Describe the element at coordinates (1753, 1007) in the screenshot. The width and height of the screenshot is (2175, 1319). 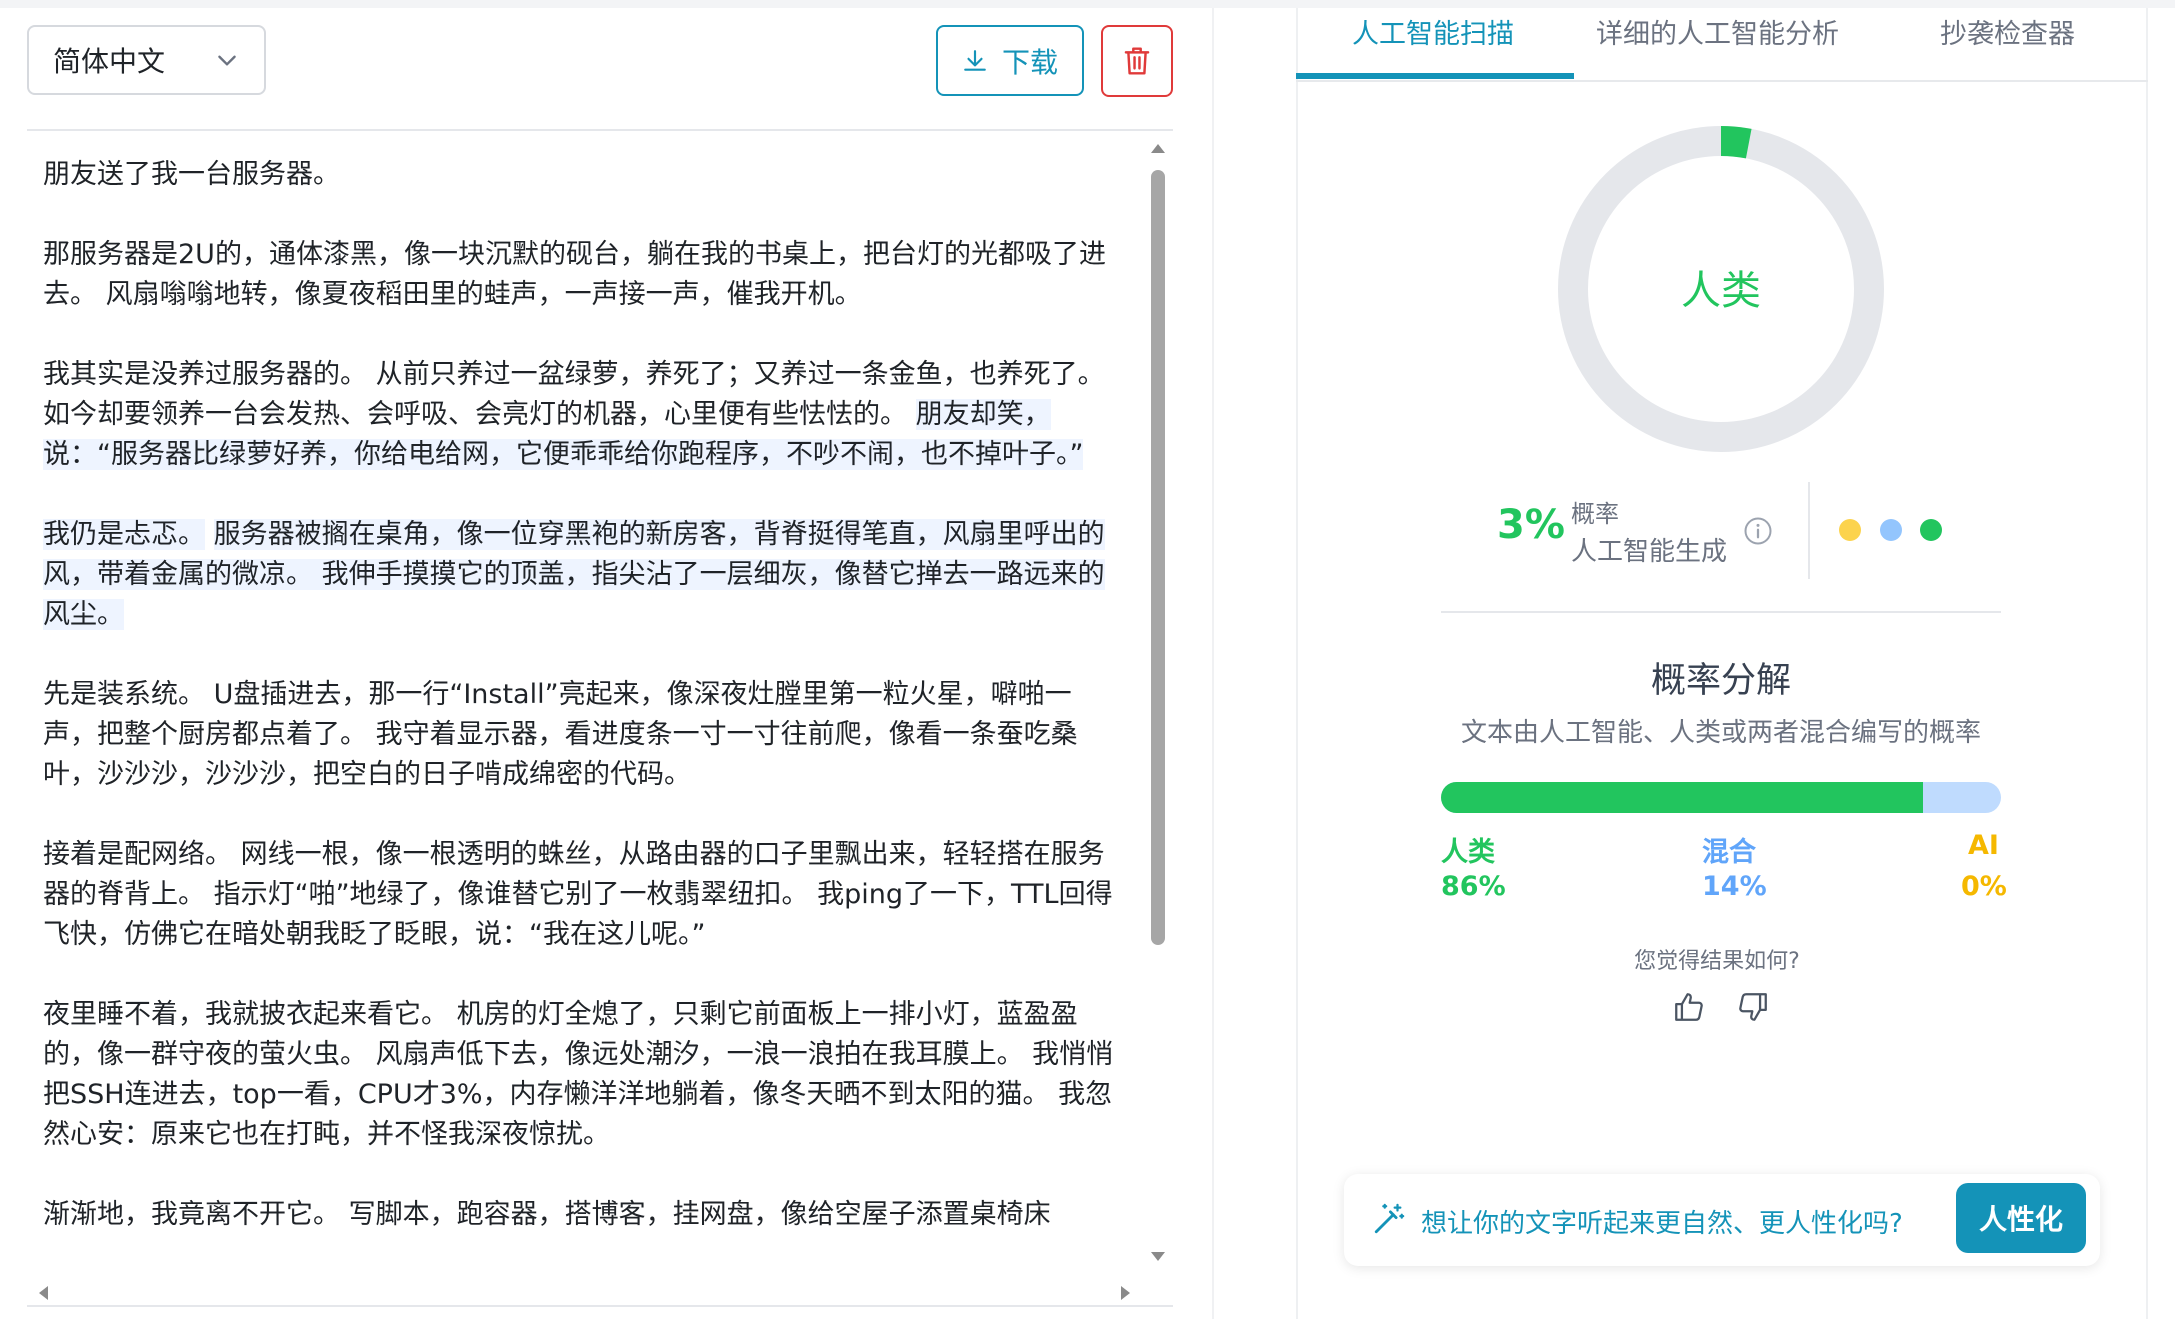
I see `thumbs-down-icon` at that location.